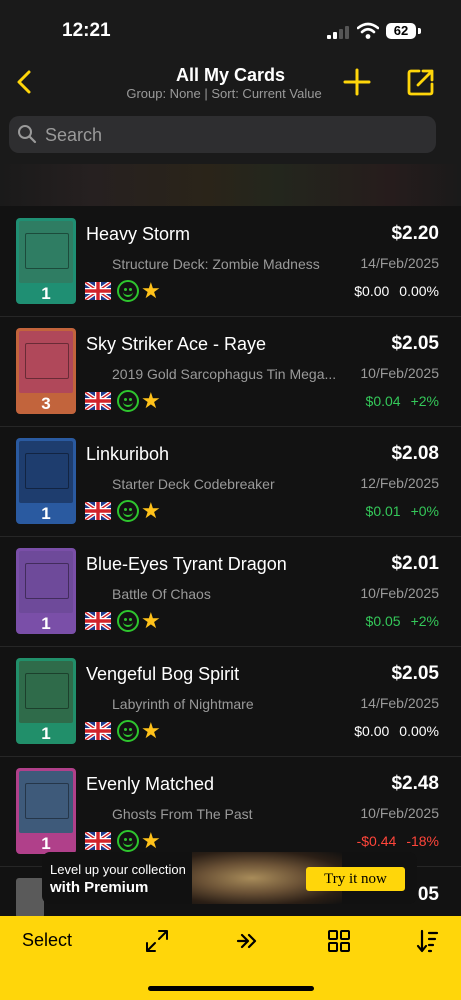 The image size is (461, 1000). I want to click on card-name: Blue-Eyes Tyrant Dragon, so click(186, 564).